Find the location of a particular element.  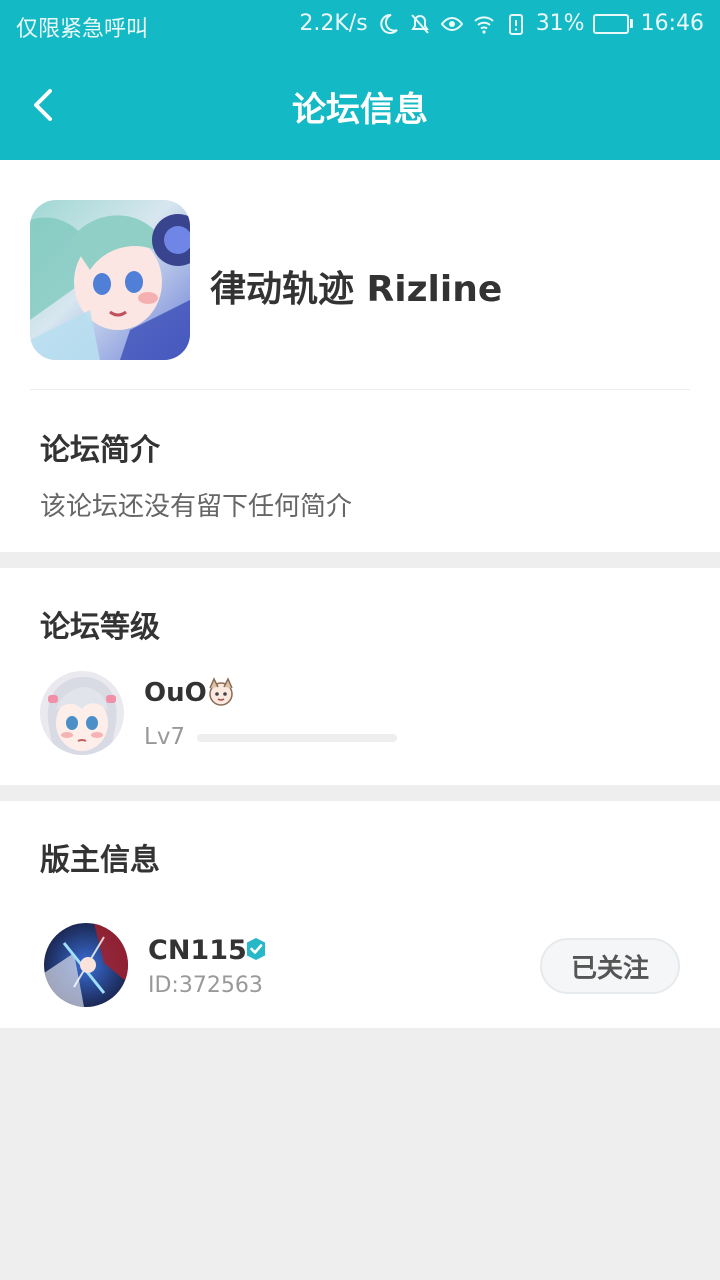

carrier-text: 仅限紧急呼叫 is located at coordinates (82, 29).